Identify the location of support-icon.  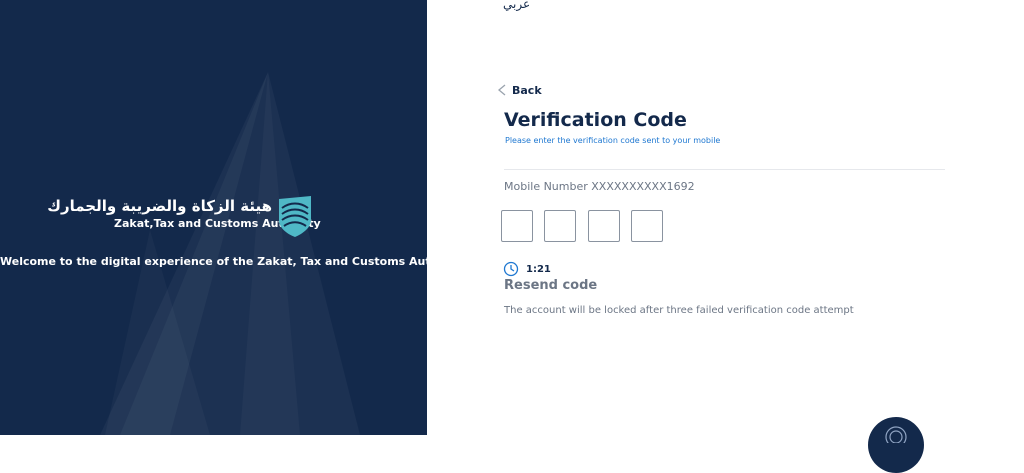
(896, 434).